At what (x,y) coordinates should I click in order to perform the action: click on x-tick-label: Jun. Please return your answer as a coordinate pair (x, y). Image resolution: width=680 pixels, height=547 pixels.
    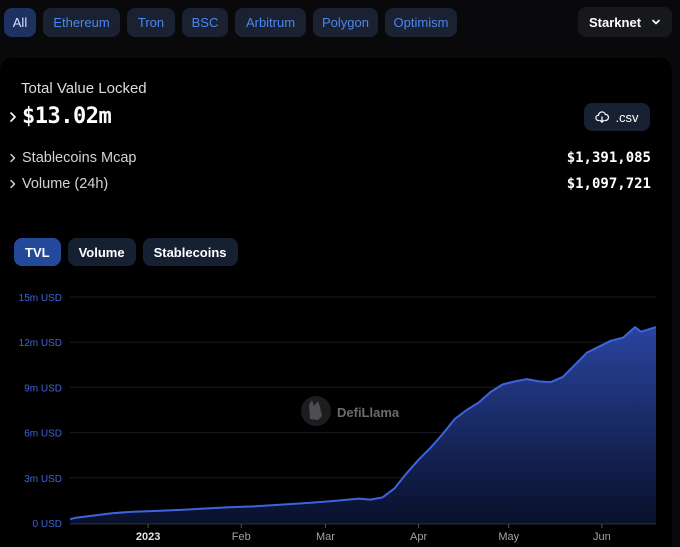
    Looking at the image, I should click on (602, 537).